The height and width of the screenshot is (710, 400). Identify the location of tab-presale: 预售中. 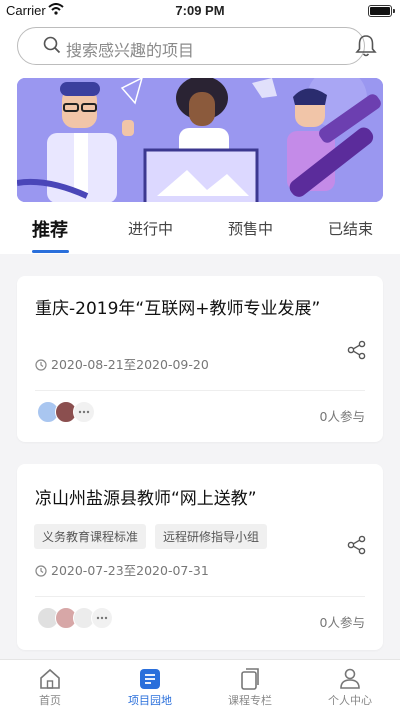
(250, 228).